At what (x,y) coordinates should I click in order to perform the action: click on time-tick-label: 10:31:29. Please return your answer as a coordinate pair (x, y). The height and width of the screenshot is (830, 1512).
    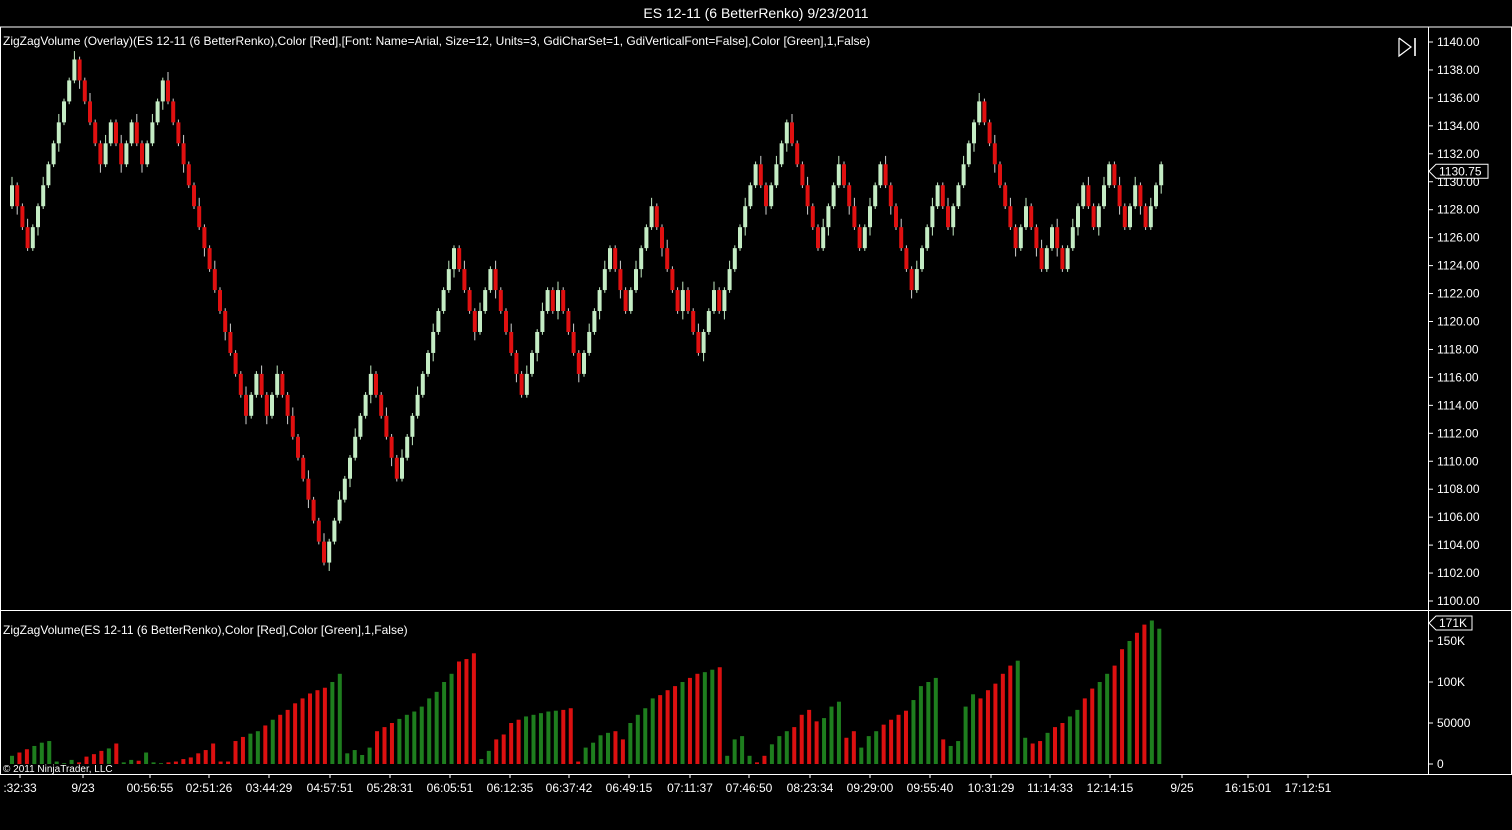
    Looking at the image, I should click on (991, 788).